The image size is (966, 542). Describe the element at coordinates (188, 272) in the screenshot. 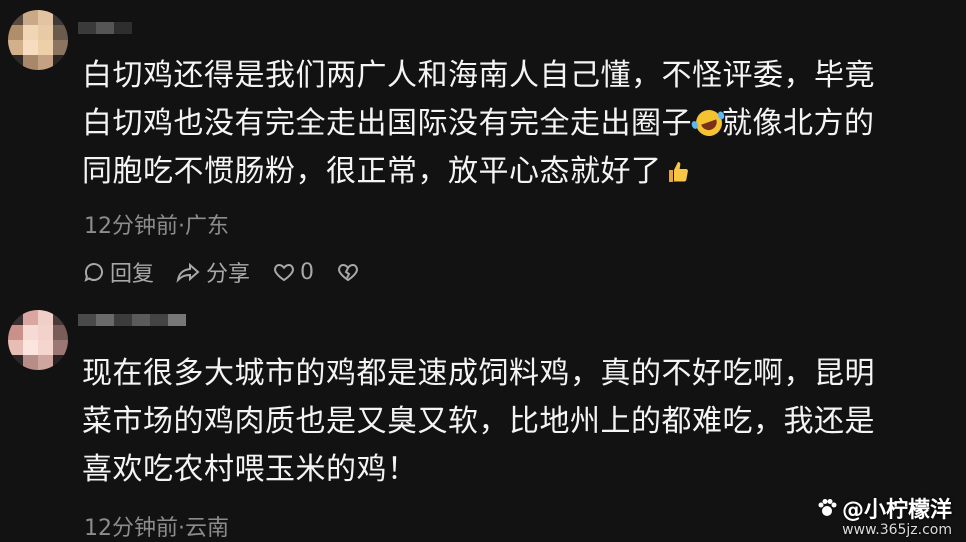

I see `share-icon` at that location.